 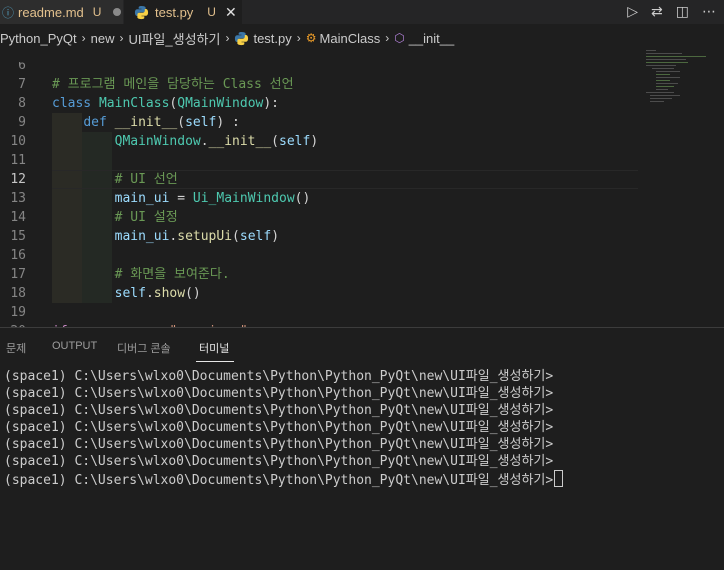 I want to click on tab-output: OUTPUT, so click(x=74, y=346).